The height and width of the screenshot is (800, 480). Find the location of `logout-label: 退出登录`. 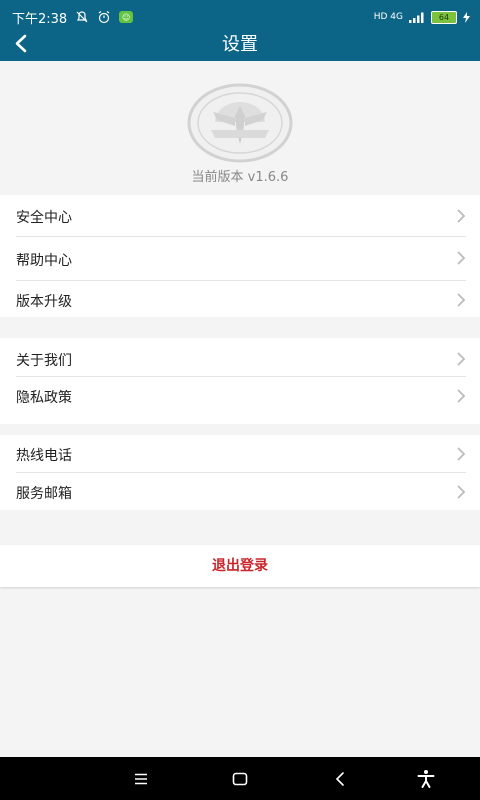

logout-label: 退出登录 is located at coordinates (240, 566).